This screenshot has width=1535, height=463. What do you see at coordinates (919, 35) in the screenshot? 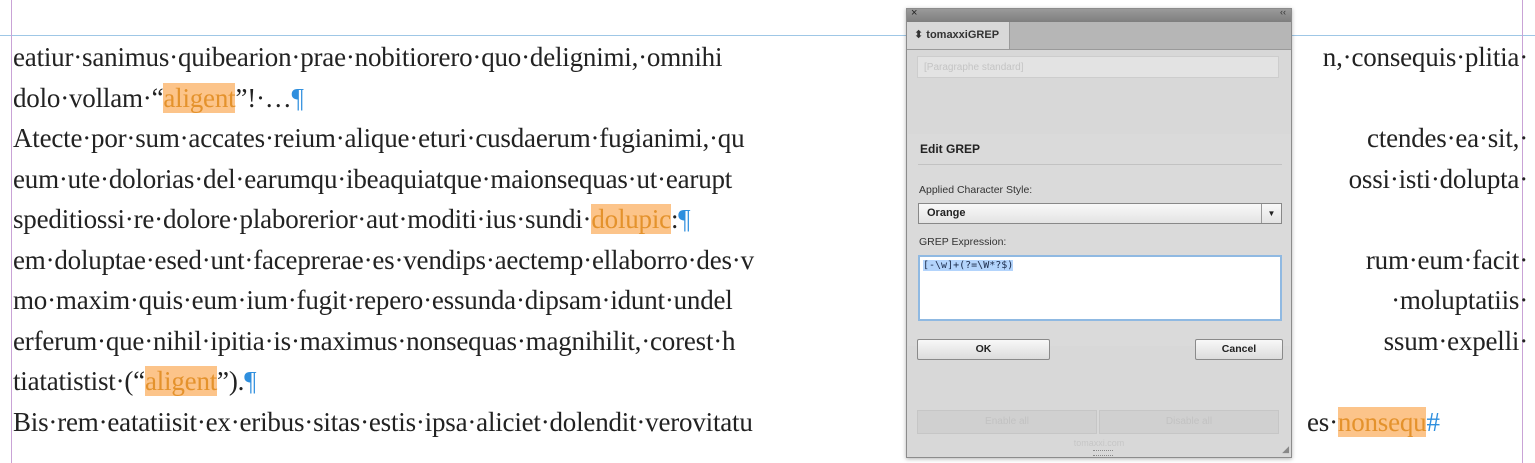
I see `tab-menu-icon: ⬍` at bounding box center [919, 35].